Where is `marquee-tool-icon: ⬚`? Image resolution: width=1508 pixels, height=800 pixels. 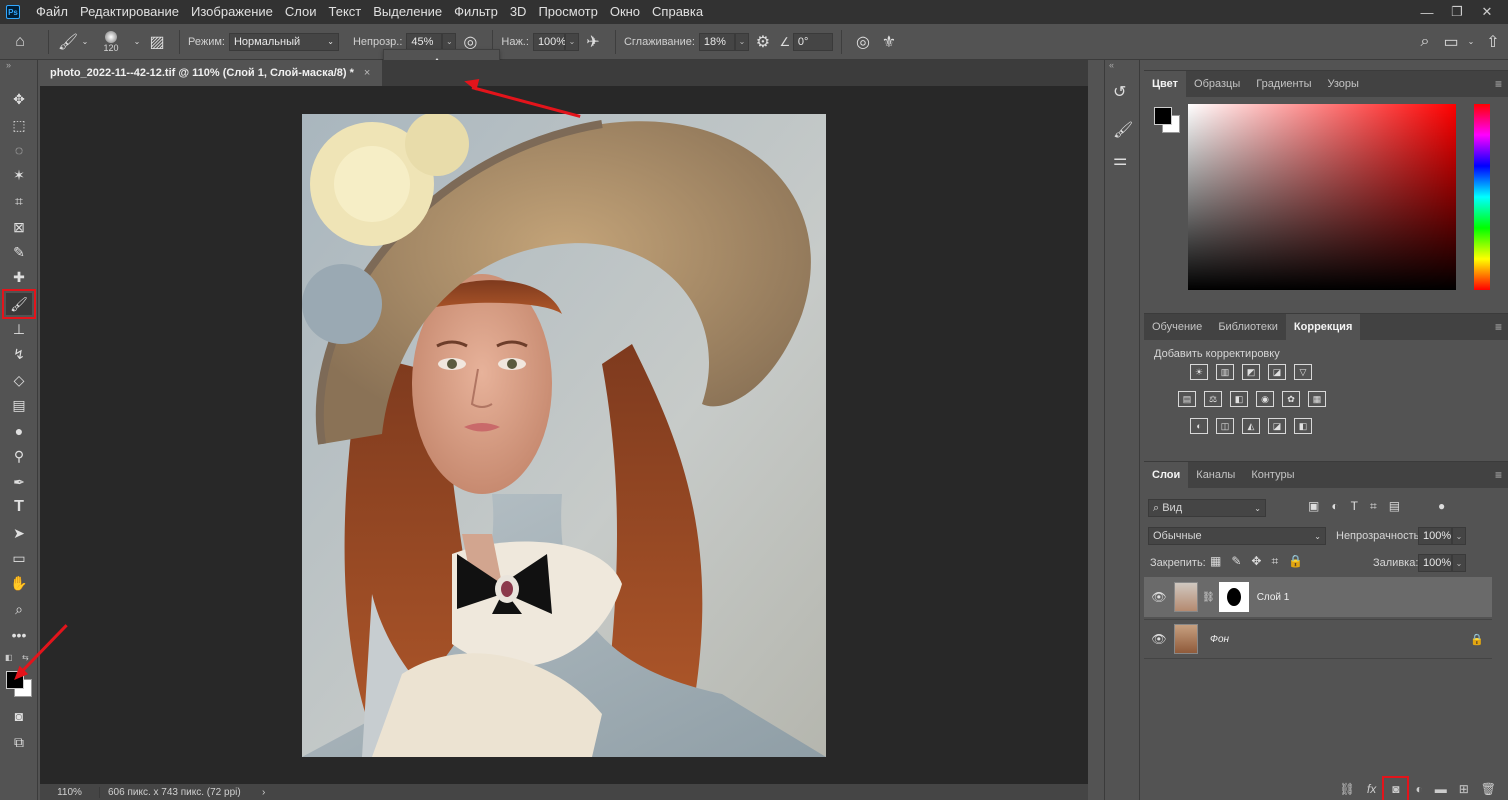 marquee-tool-icon: ⬚ is located at coordinates (19, 125).